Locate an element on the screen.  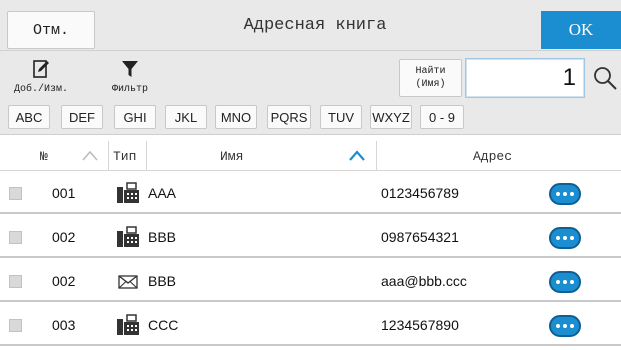
table-row: 002 BBB aaa@bbb.ccc is located at coordinates (310, 281).